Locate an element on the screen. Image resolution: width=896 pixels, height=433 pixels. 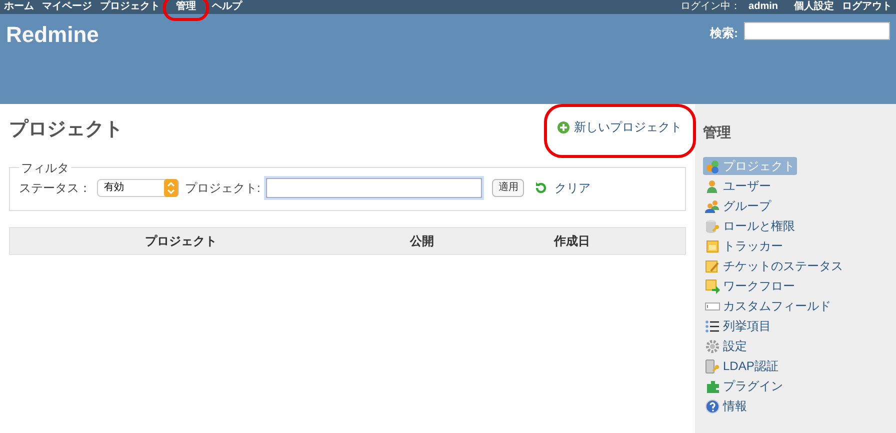
status-label: ステータス： is located at coordinates (55, 188).